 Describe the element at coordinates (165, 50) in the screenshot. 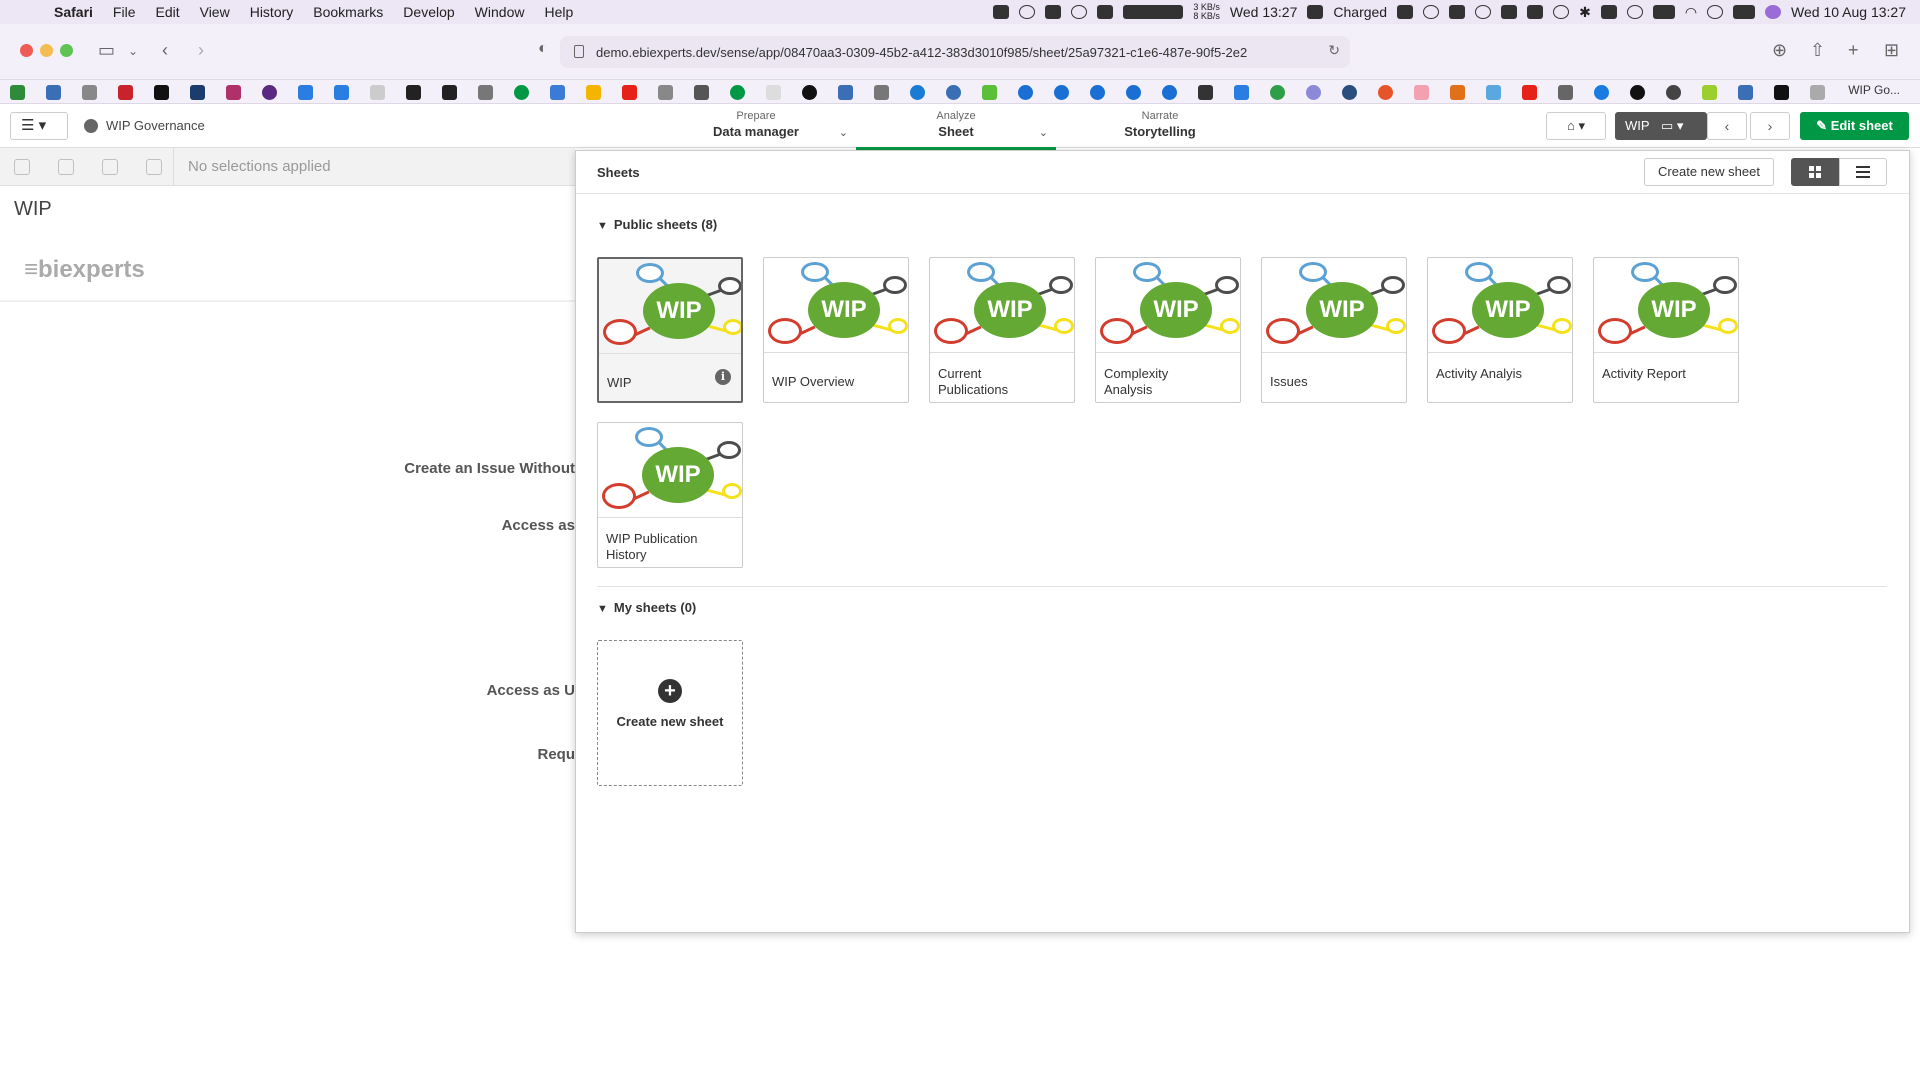

I see `back-icon: ‹` at that location.